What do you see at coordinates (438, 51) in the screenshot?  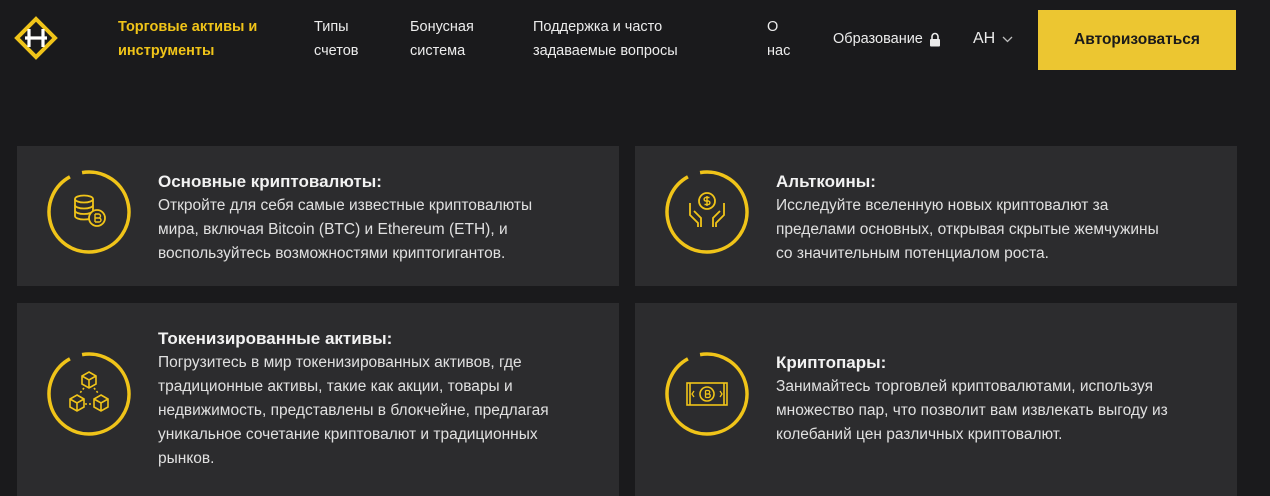 I see `nav-line: система` at bounding box center [438, 51].